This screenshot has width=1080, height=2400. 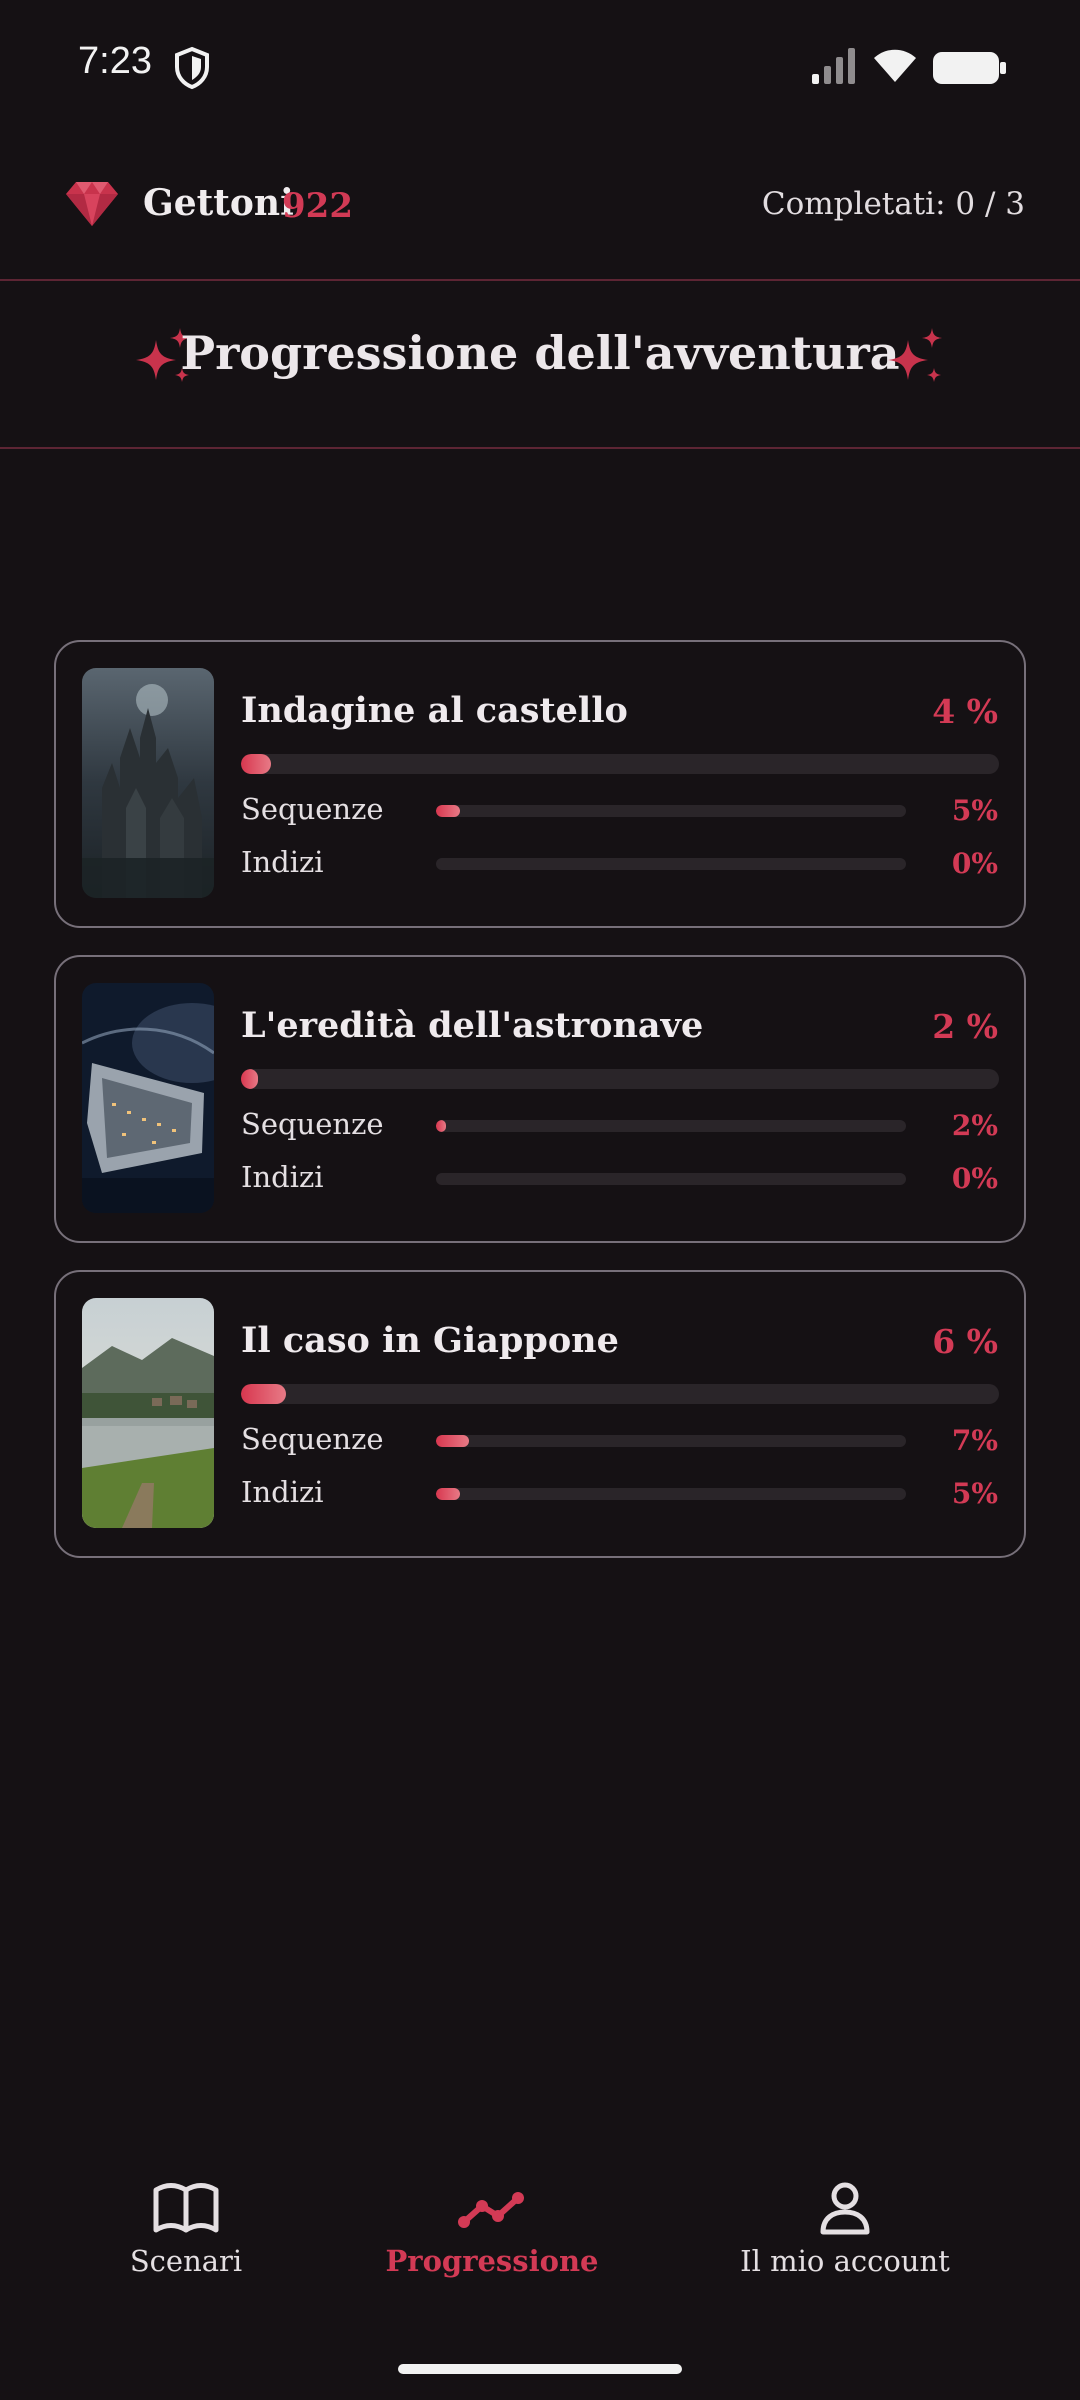 I want to click on sparkle-icon, so click(x=915, y=355).